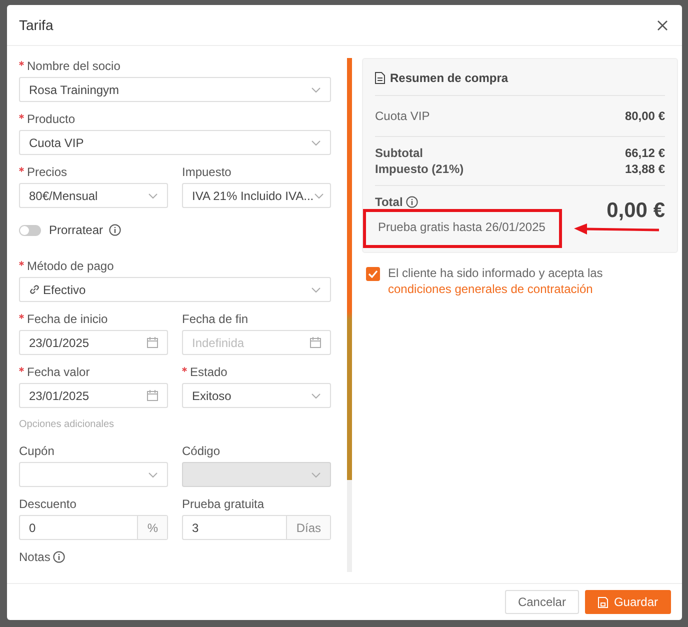  I want to click on subtotal-label: Subtotal, so click(399, 153).